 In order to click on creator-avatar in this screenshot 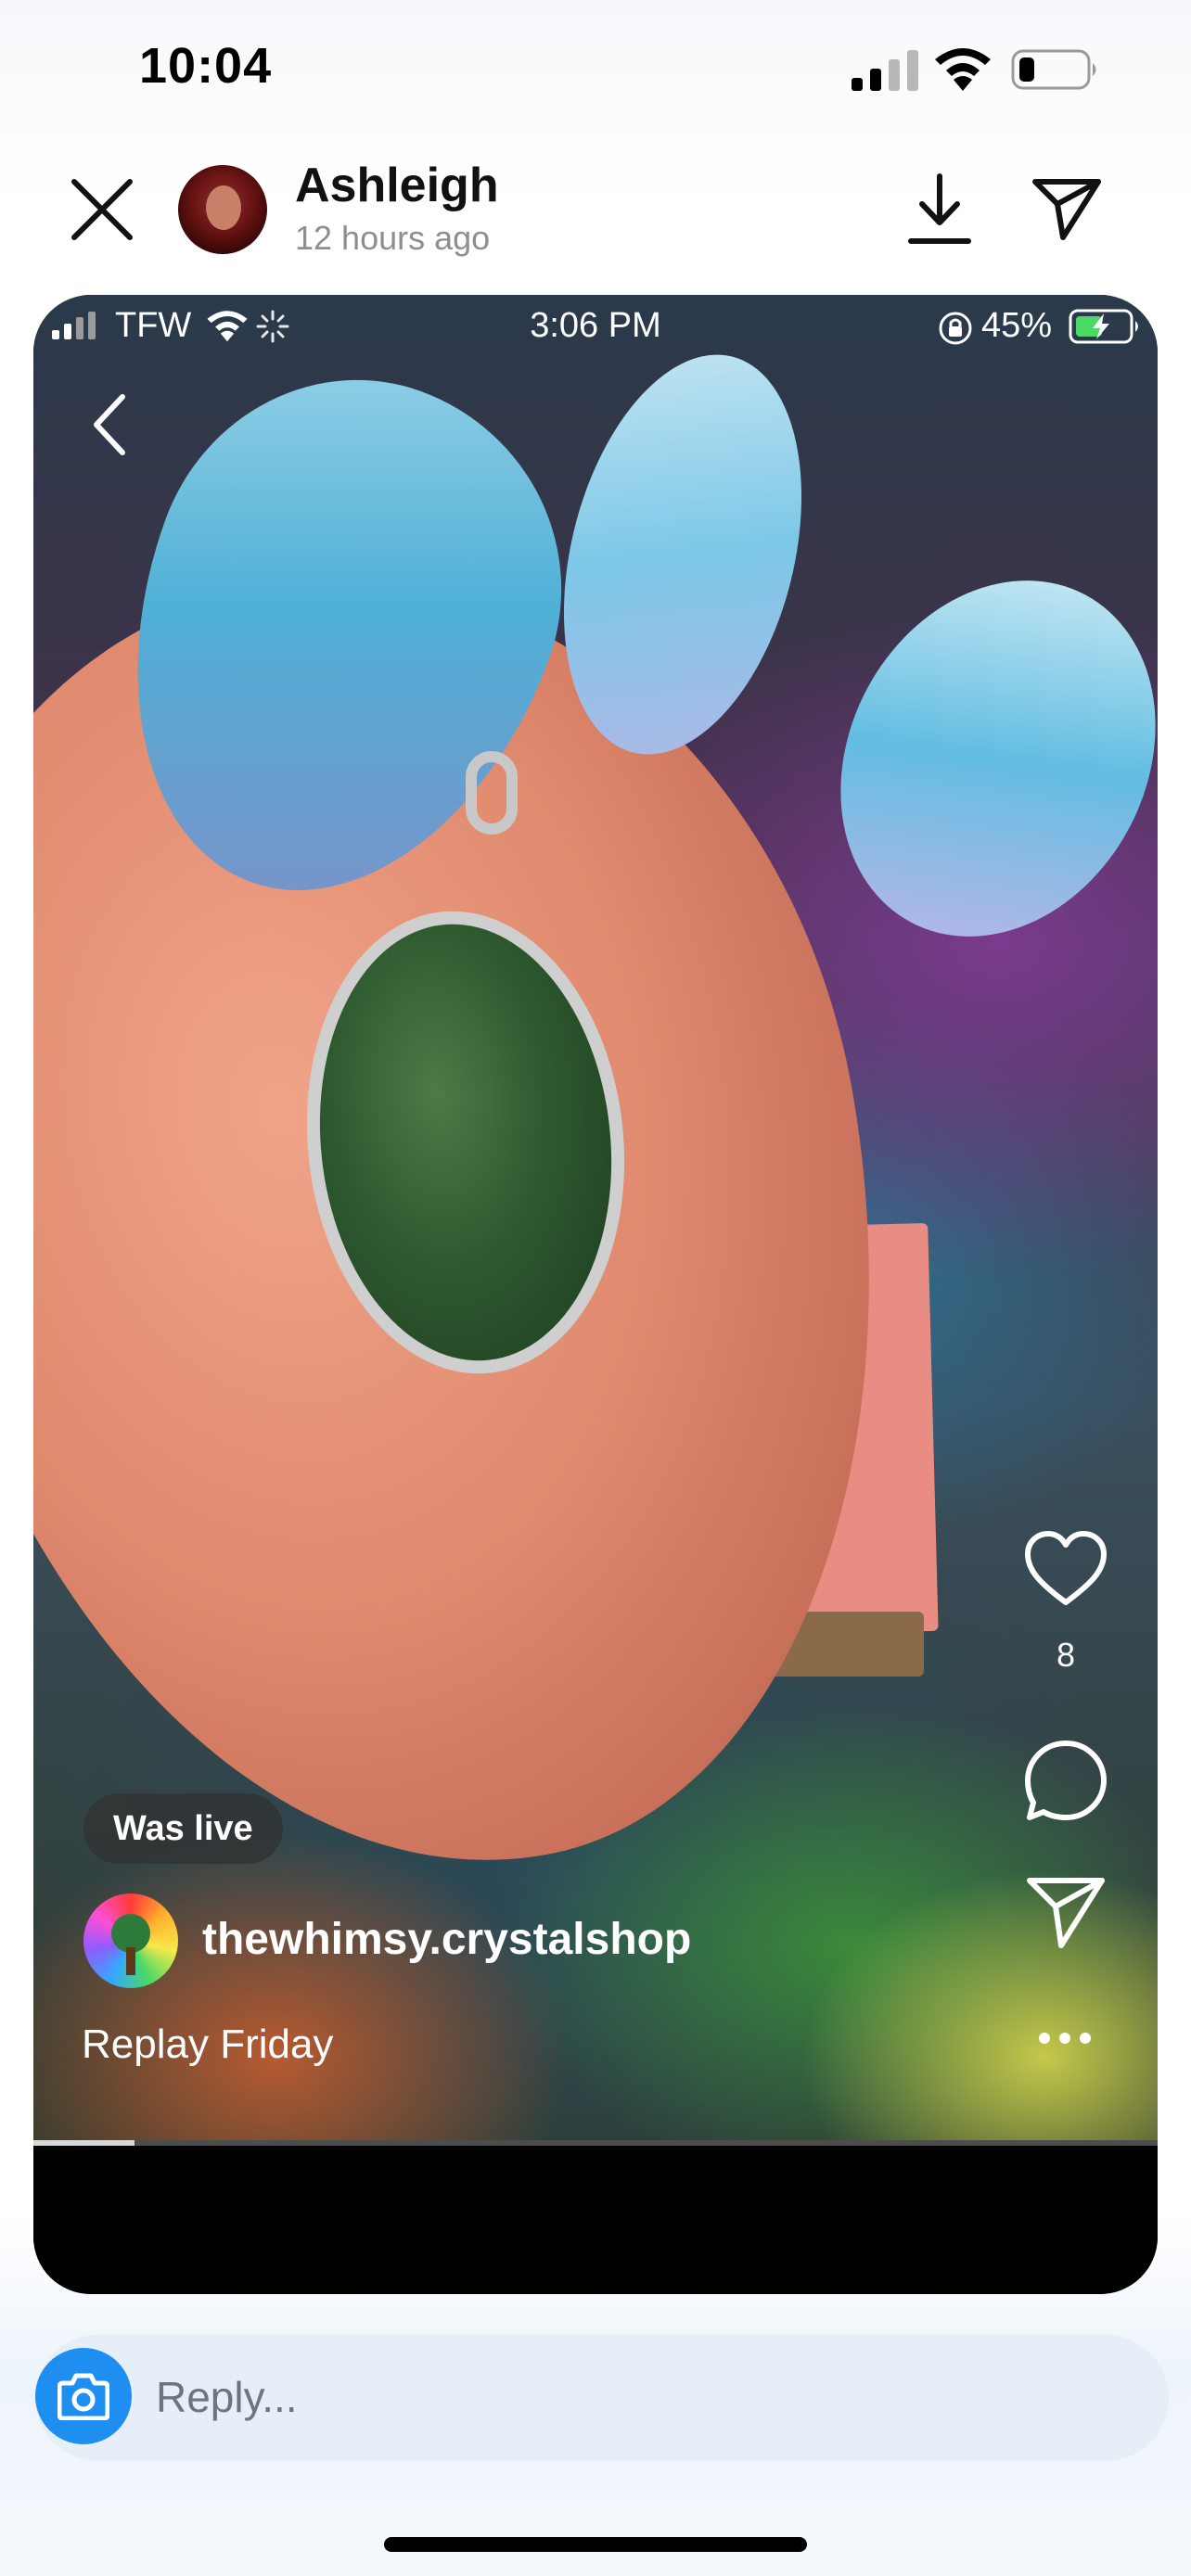, I will do `click(130, 1941)`.